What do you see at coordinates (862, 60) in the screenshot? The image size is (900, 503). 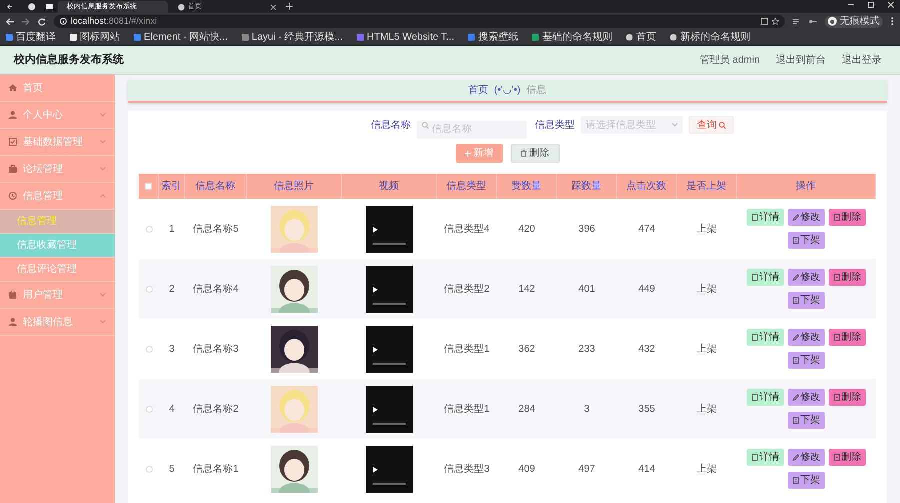 I see `header-link: 退出登录` at bounding box center [862, 60].